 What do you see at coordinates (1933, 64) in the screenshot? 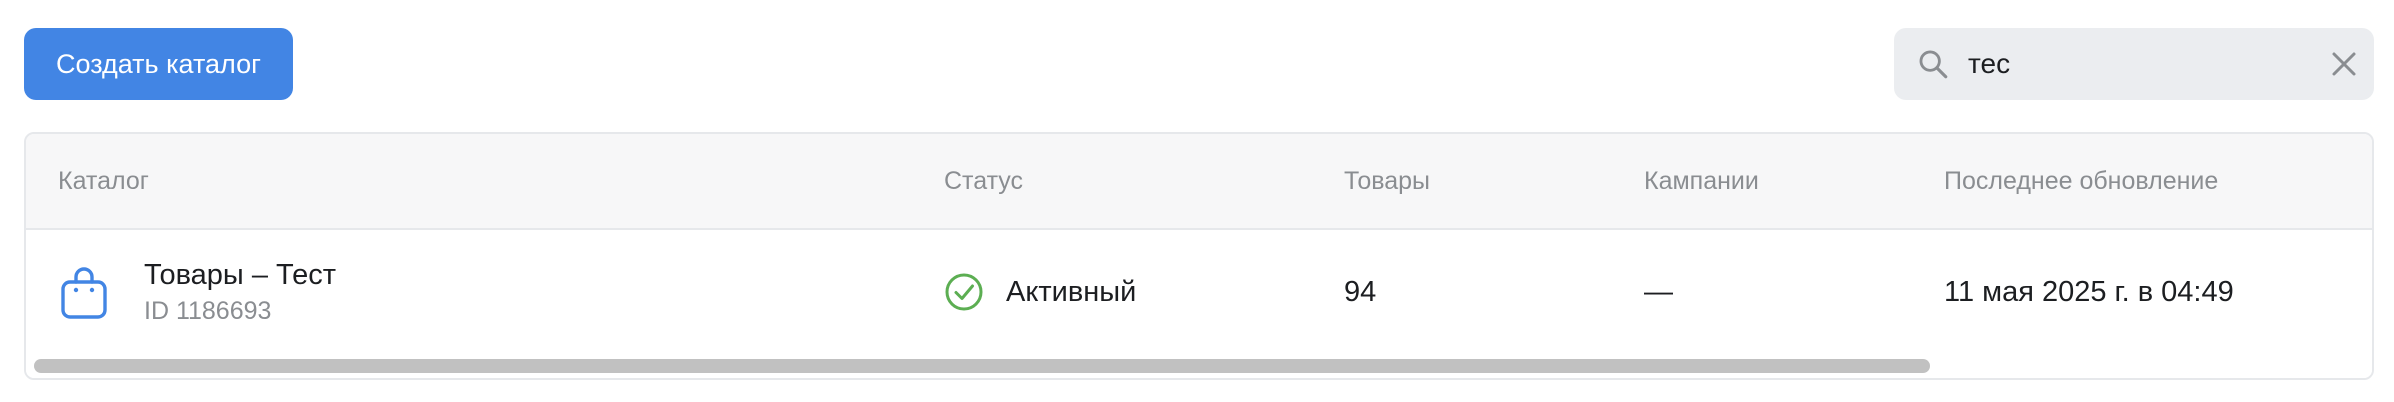
I see `search-icon` at bounding box center [1933, 64].